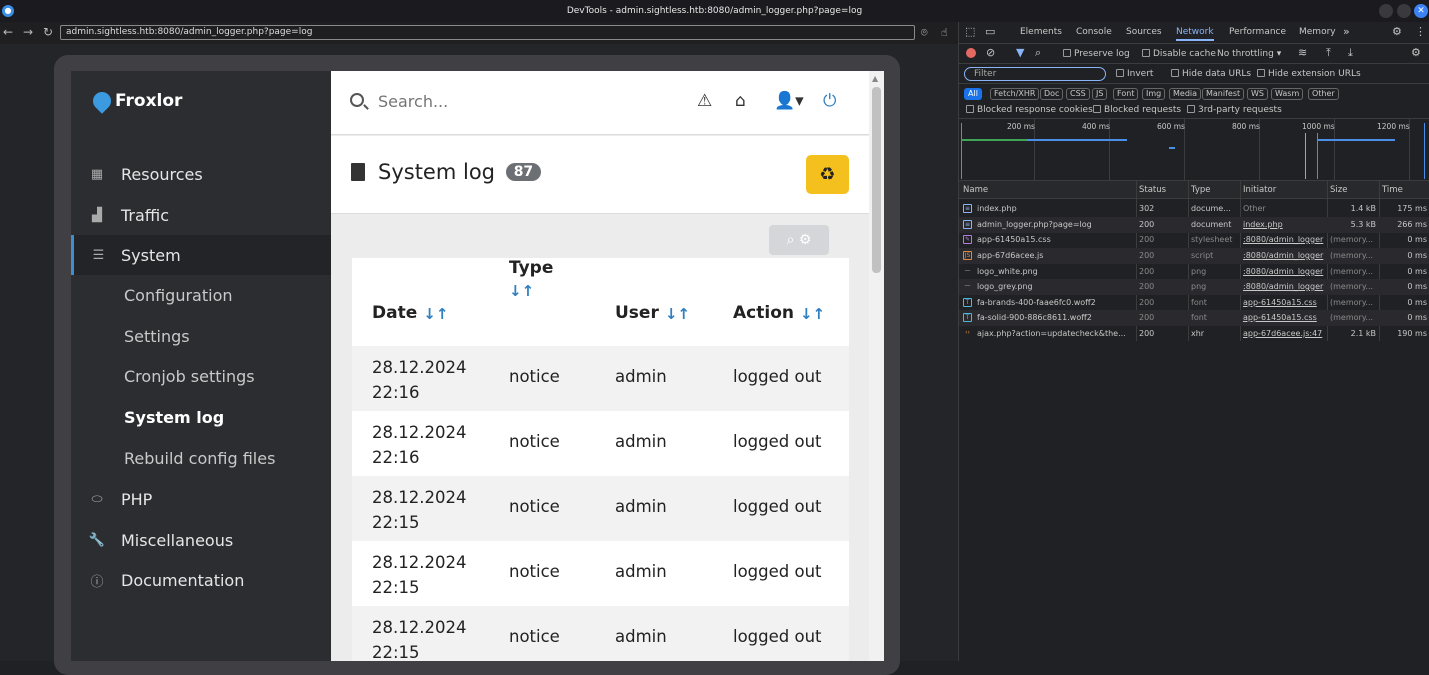 This screenshot has height=675, width=1429. I want to click on sidebar-item-traffic: ▟ Traffic, so click(201, 215).